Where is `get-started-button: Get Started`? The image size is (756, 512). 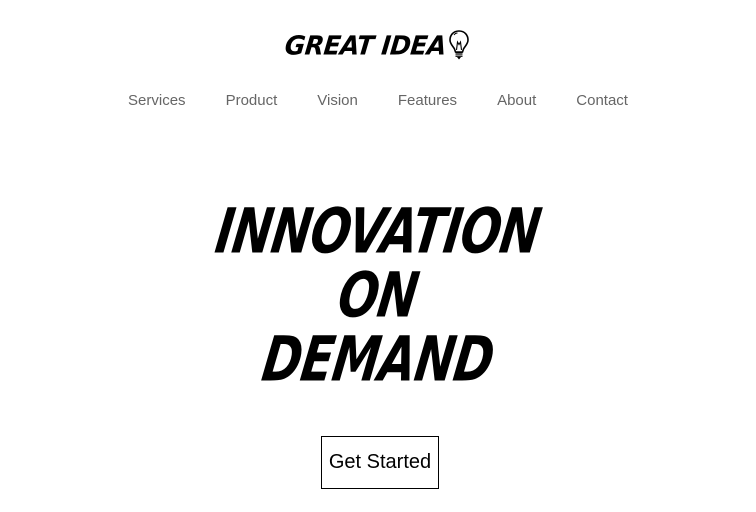
get-started-button: Get Started is located at coordinates (380, 462).